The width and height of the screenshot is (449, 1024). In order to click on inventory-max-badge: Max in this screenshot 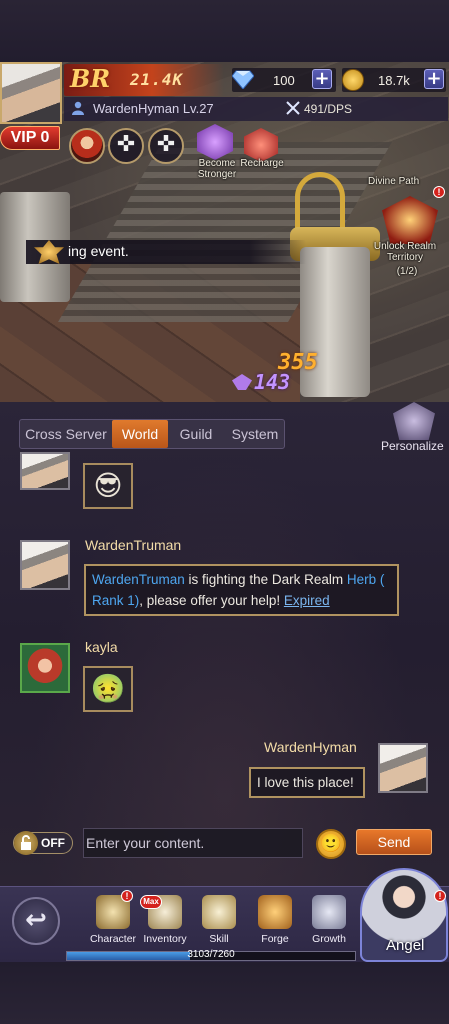, I will do `click(151, 902)`.